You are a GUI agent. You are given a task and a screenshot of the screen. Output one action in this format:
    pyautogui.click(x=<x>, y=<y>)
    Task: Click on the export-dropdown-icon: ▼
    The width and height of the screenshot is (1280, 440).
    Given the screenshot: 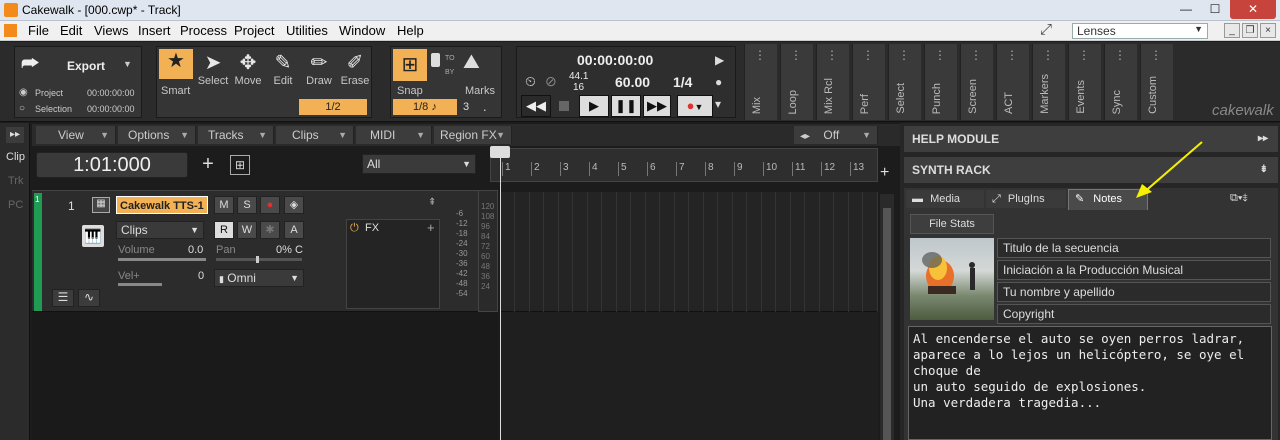 What is the action you would take?
    pyautogui.click(x=127, y=64)
    